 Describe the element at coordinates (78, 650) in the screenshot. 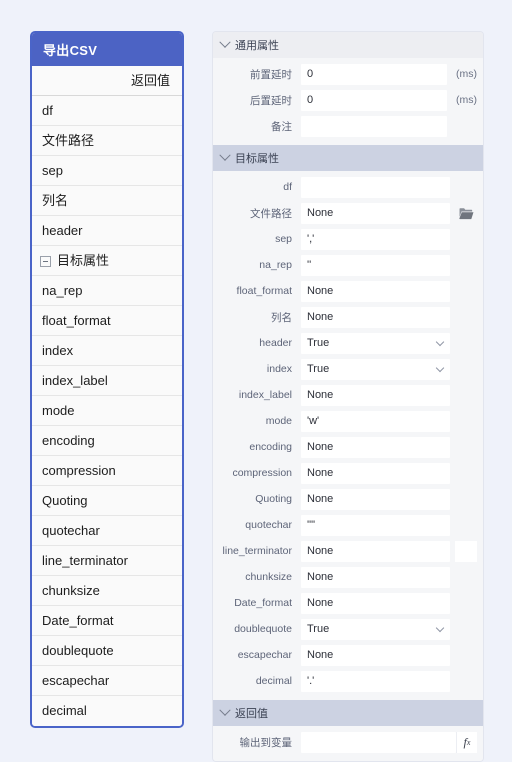

I see `list-item-label: doublequote` at that location.